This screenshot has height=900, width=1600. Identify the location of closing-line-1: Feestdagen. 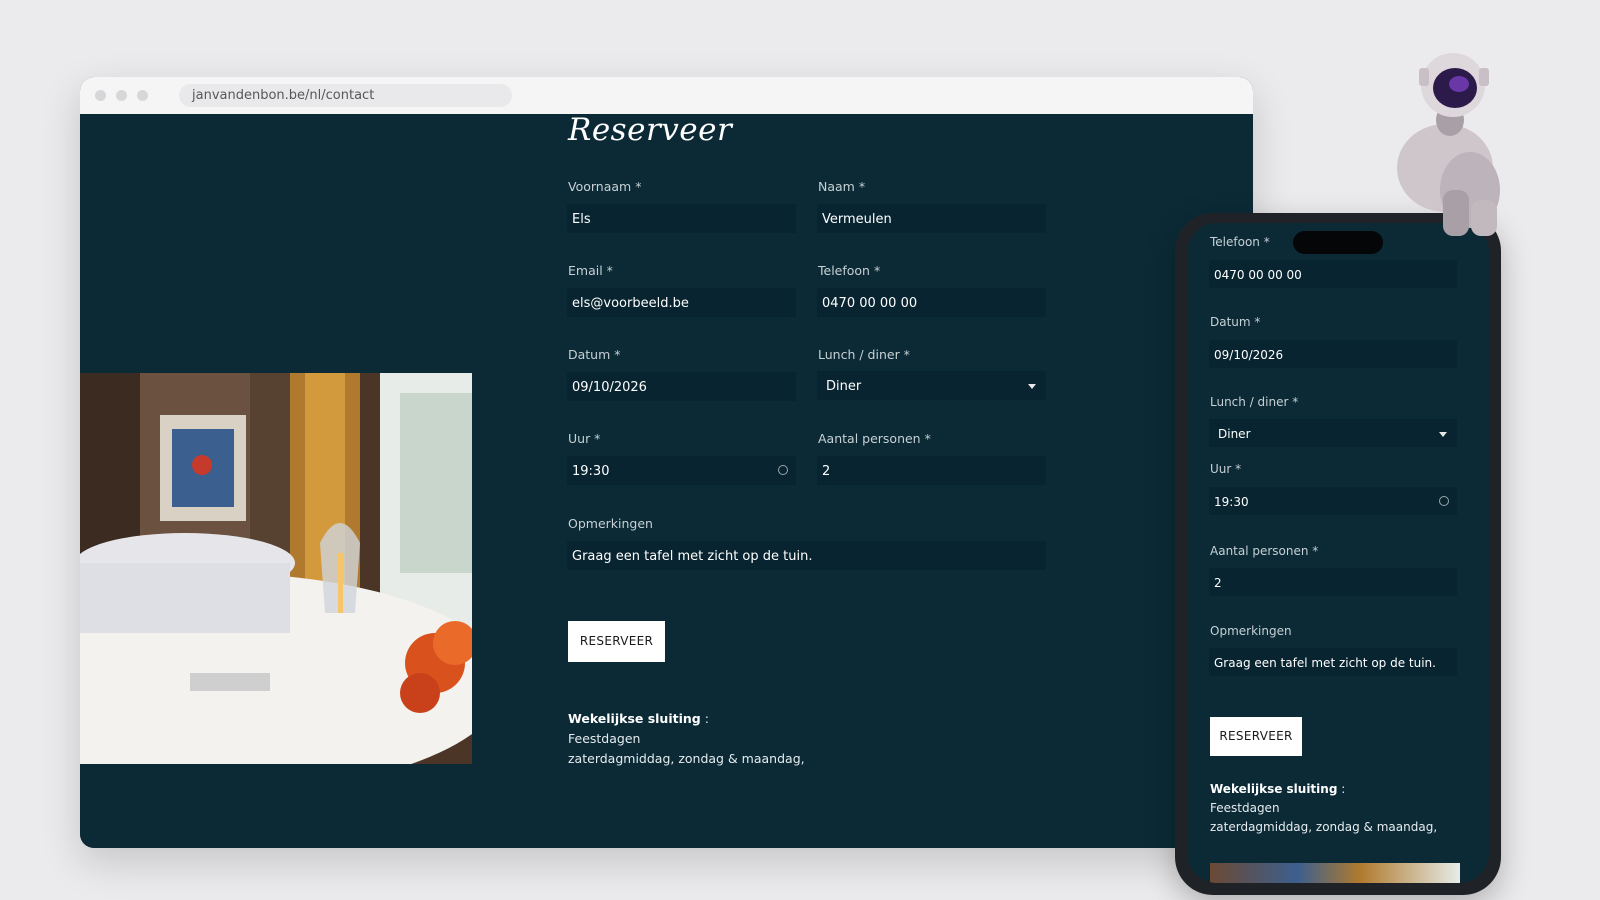
(604, 738).